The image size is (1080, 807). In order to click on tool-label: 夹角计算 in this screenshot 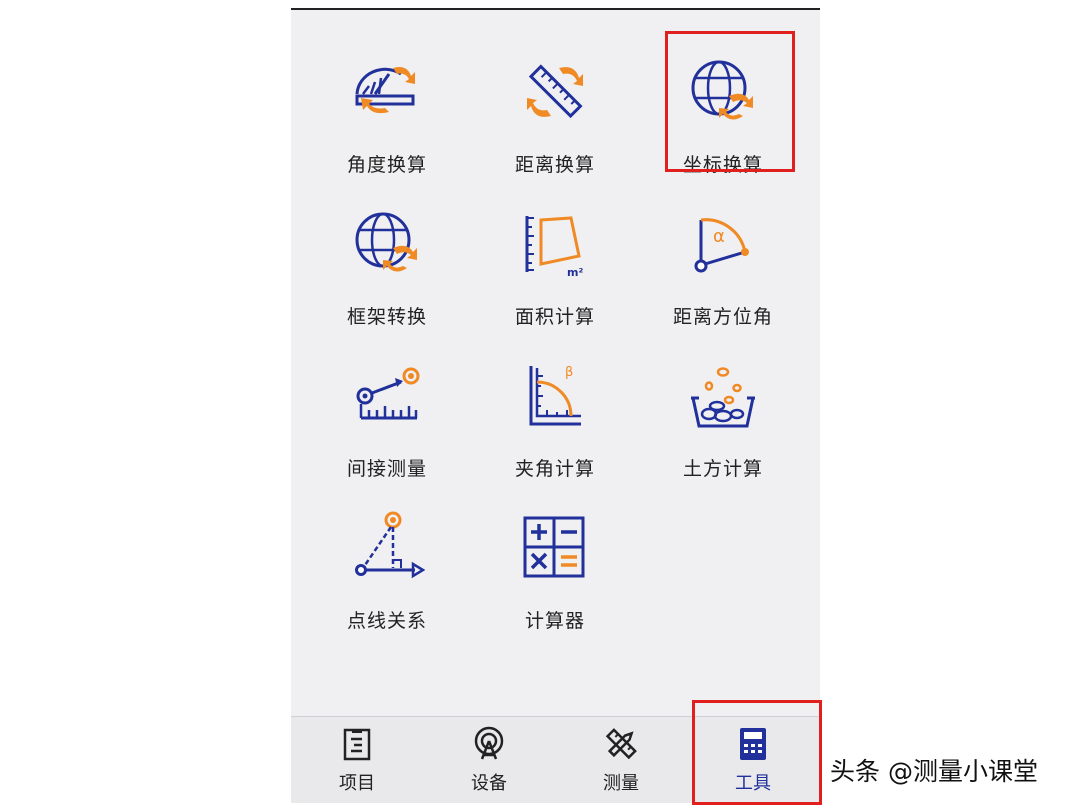, I will do `click(554, 469)`.